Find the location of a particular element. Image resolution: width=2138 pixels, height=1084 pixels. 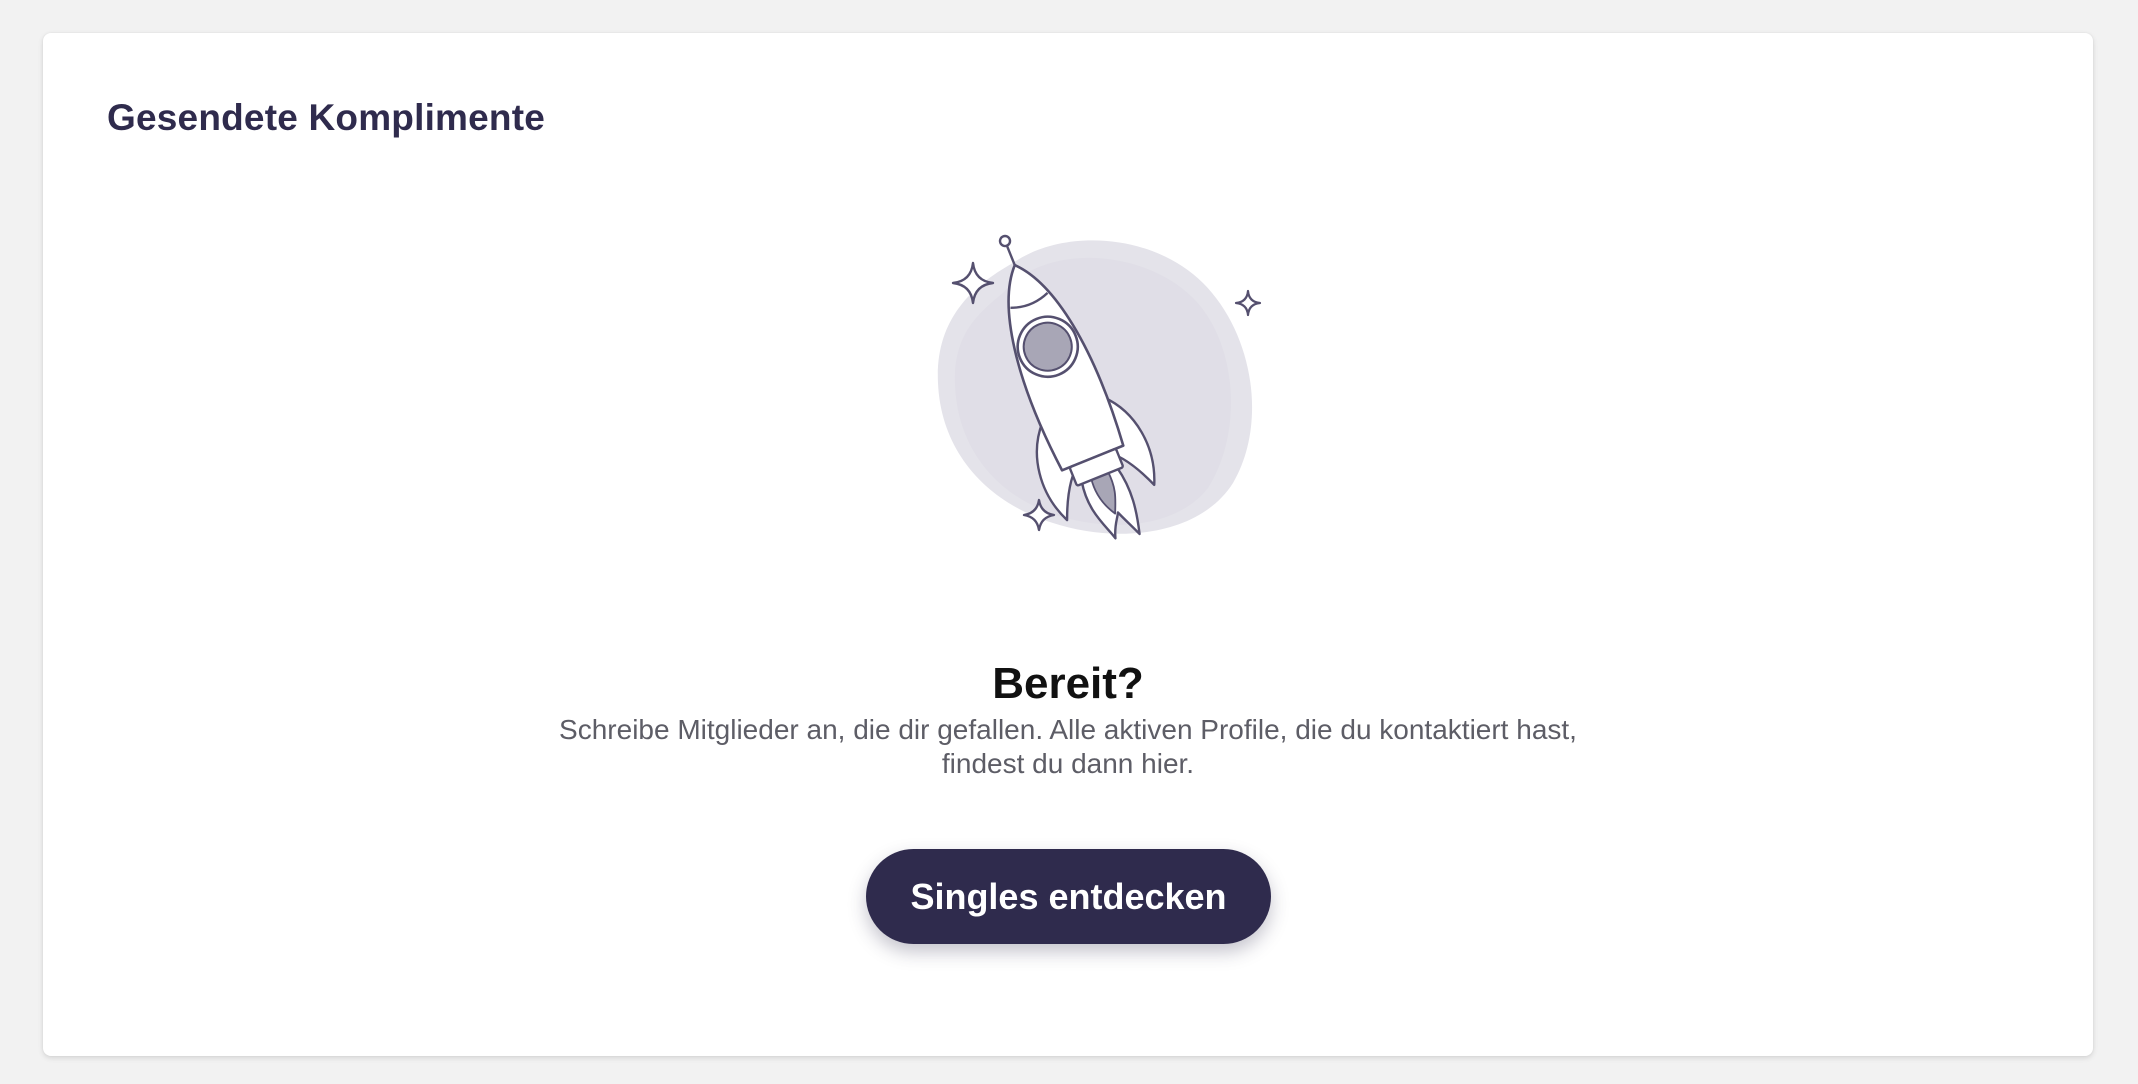

section-title: Gesendete Komplimente is located at coordinates (326, 117).